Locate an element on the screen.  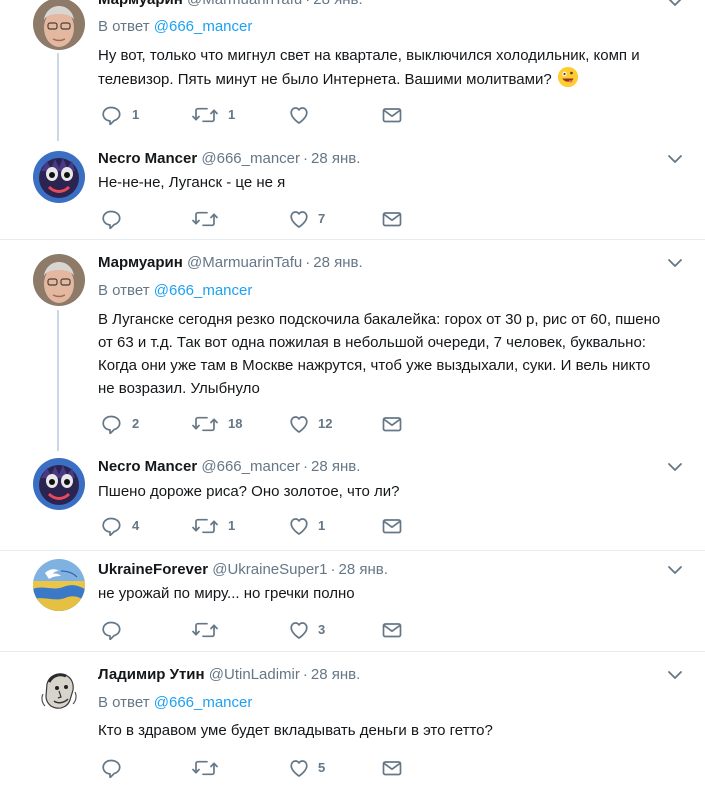
tweet-text-content: не урожай по миру... но гречки полно is located at coordinates (226, 593).